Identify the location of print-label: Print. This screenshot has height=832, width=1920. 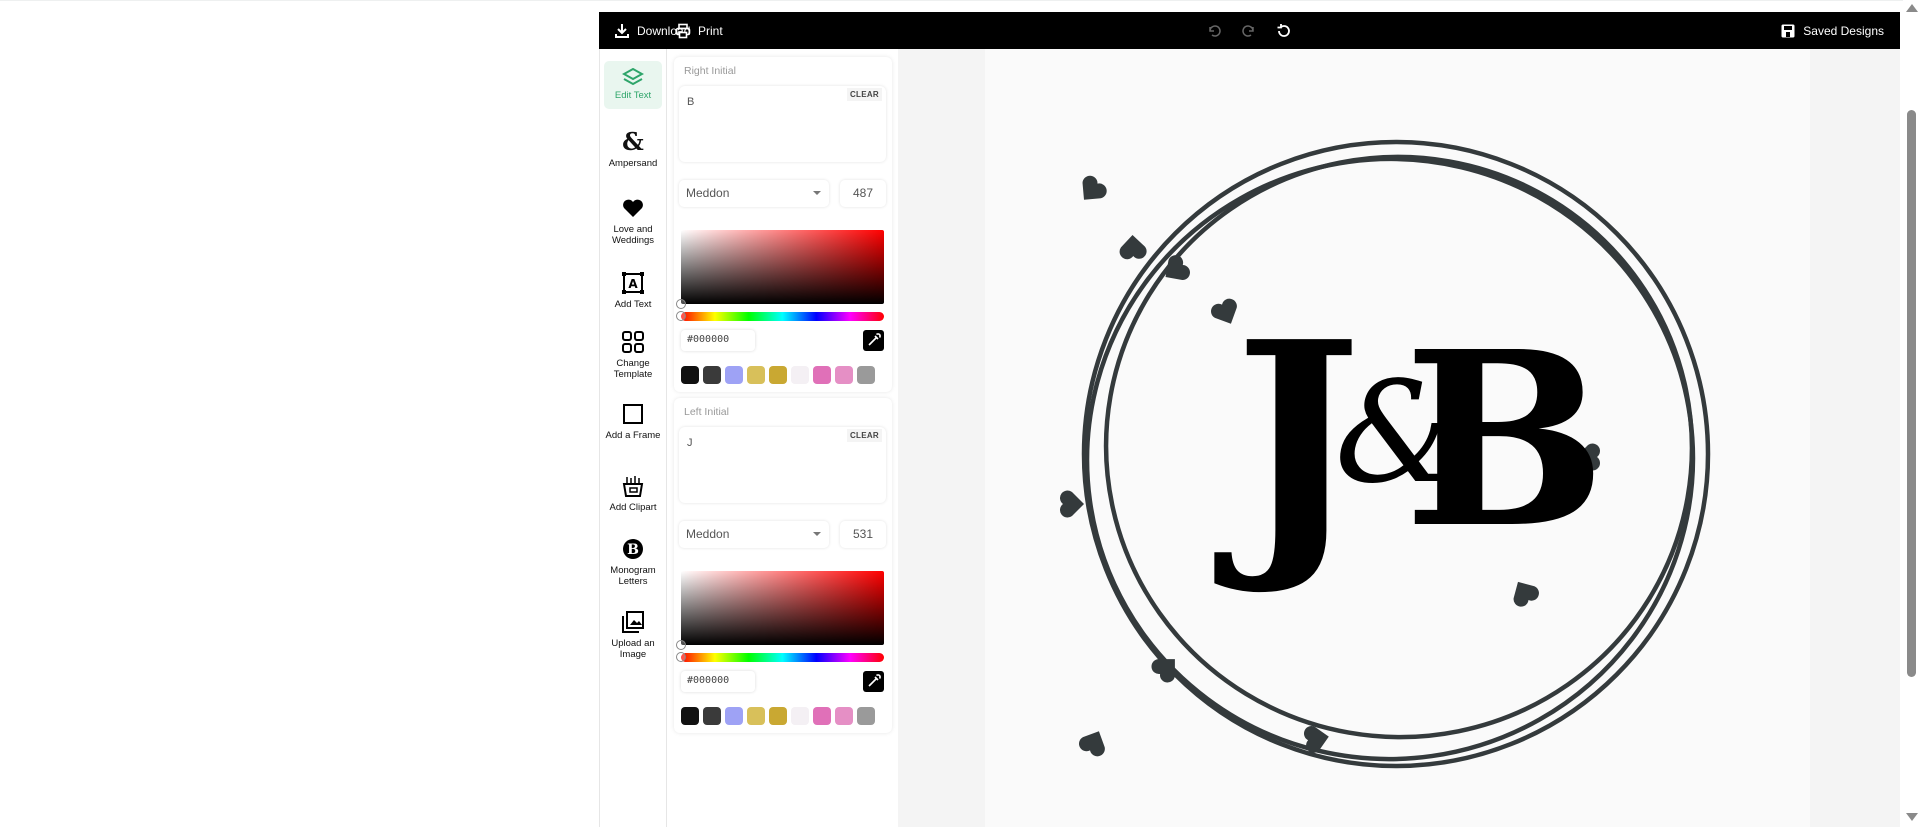
(710, 30).